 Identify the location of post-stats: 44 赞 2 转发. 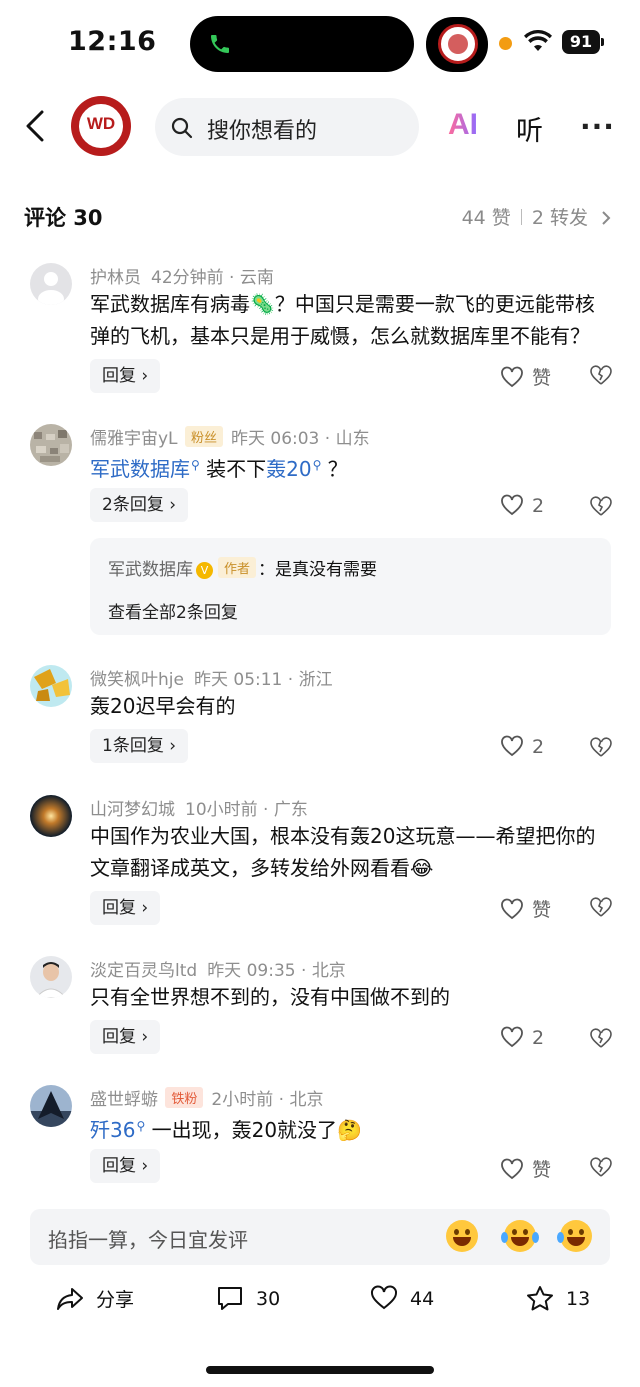
(537, 216).